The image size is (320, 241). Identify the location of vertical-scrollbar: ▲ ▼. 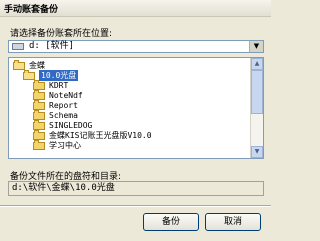
(256, 108).